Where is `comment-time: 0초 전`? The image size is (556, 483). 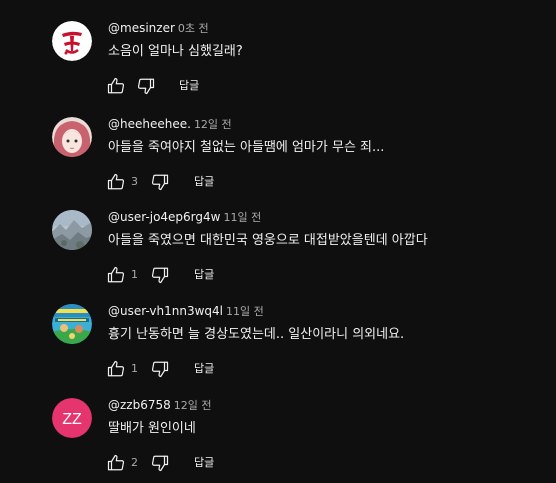
comment-time: 0초 전 is located at coordinates (193, 28).